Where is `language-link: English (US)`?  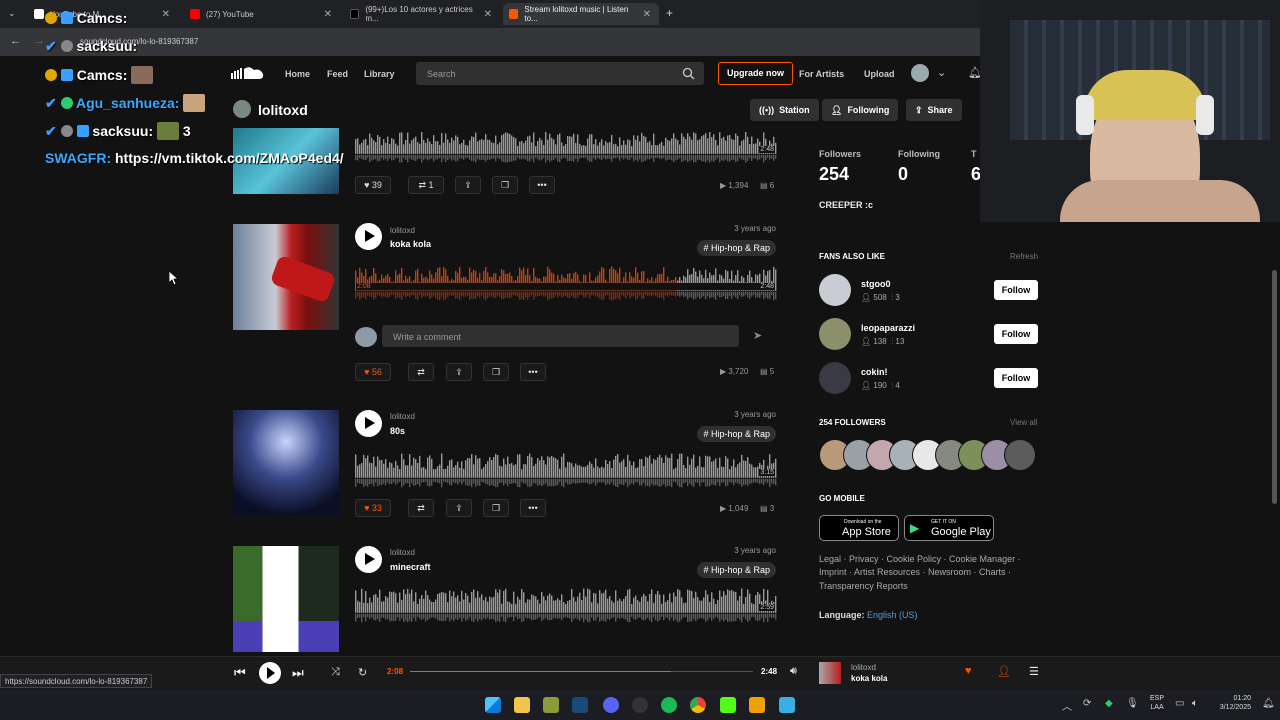 language-link: English (US) is located at coordinates (892, 615).